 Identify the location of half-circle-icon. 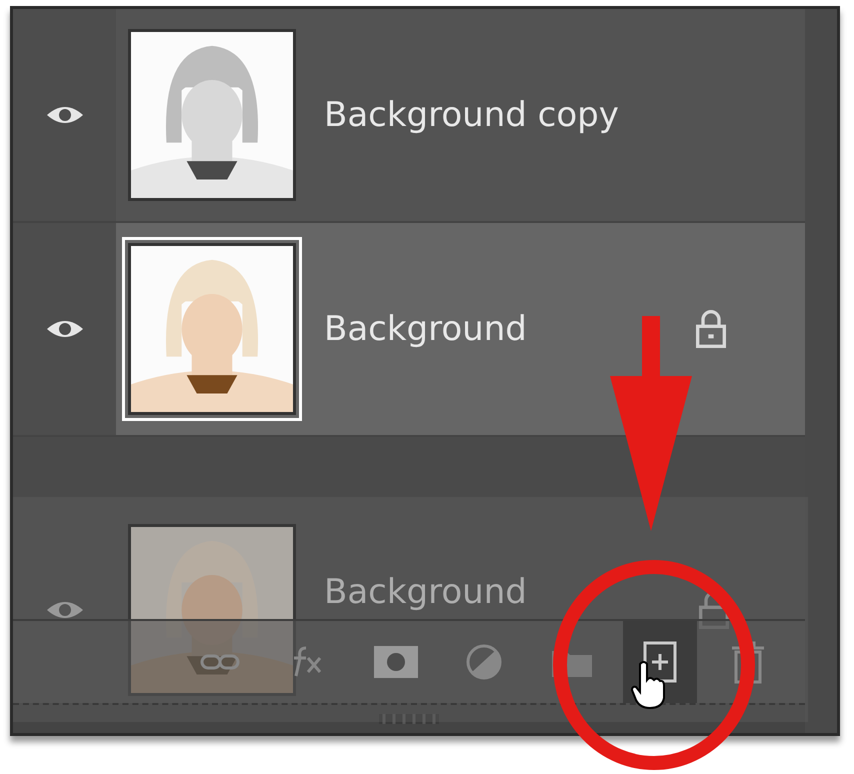
(484, 662).